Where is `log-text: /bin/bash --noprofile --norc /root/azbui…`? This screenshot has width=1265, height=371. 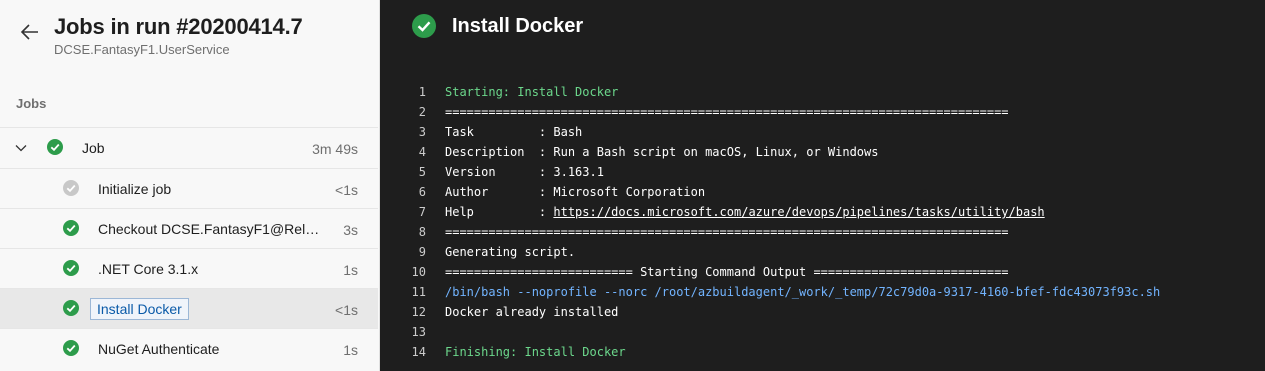
log-text: /bin/bash --noprofile --norc /root/azbui… is located at coordinates (803, 292).